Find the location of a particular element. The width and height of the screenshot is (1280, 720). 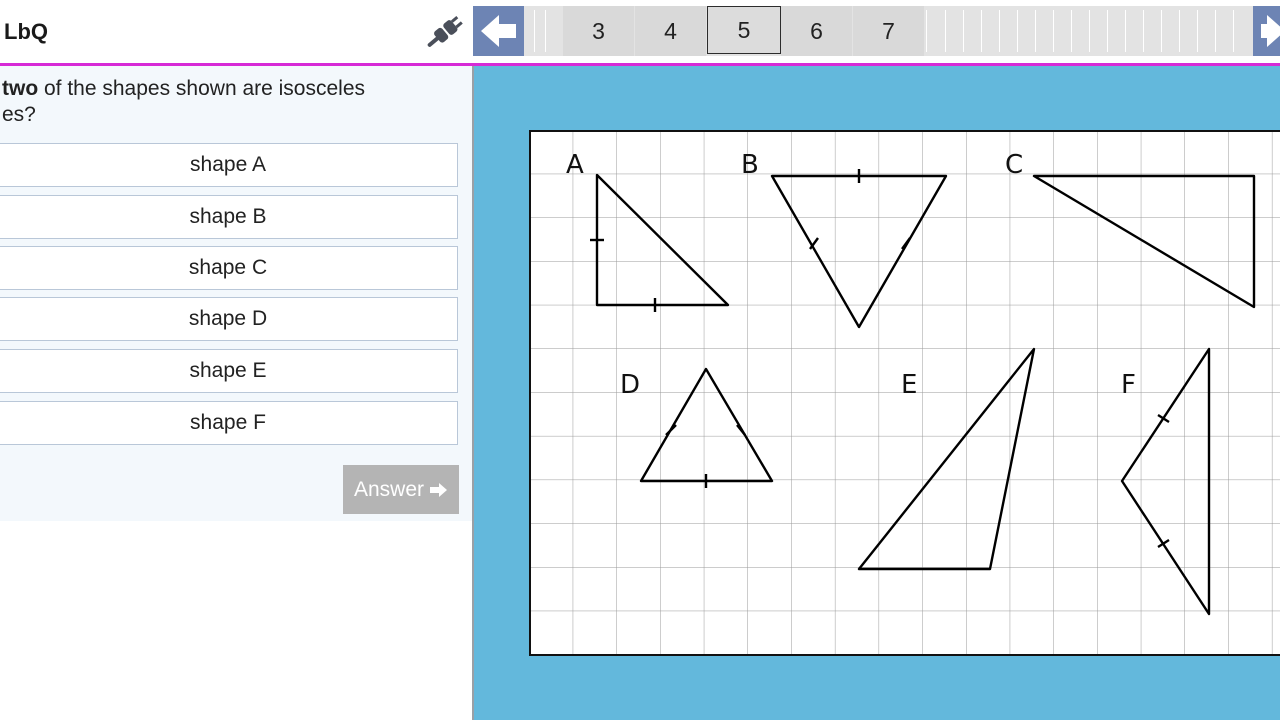

plug-icon is located at coordinates (445, 32).